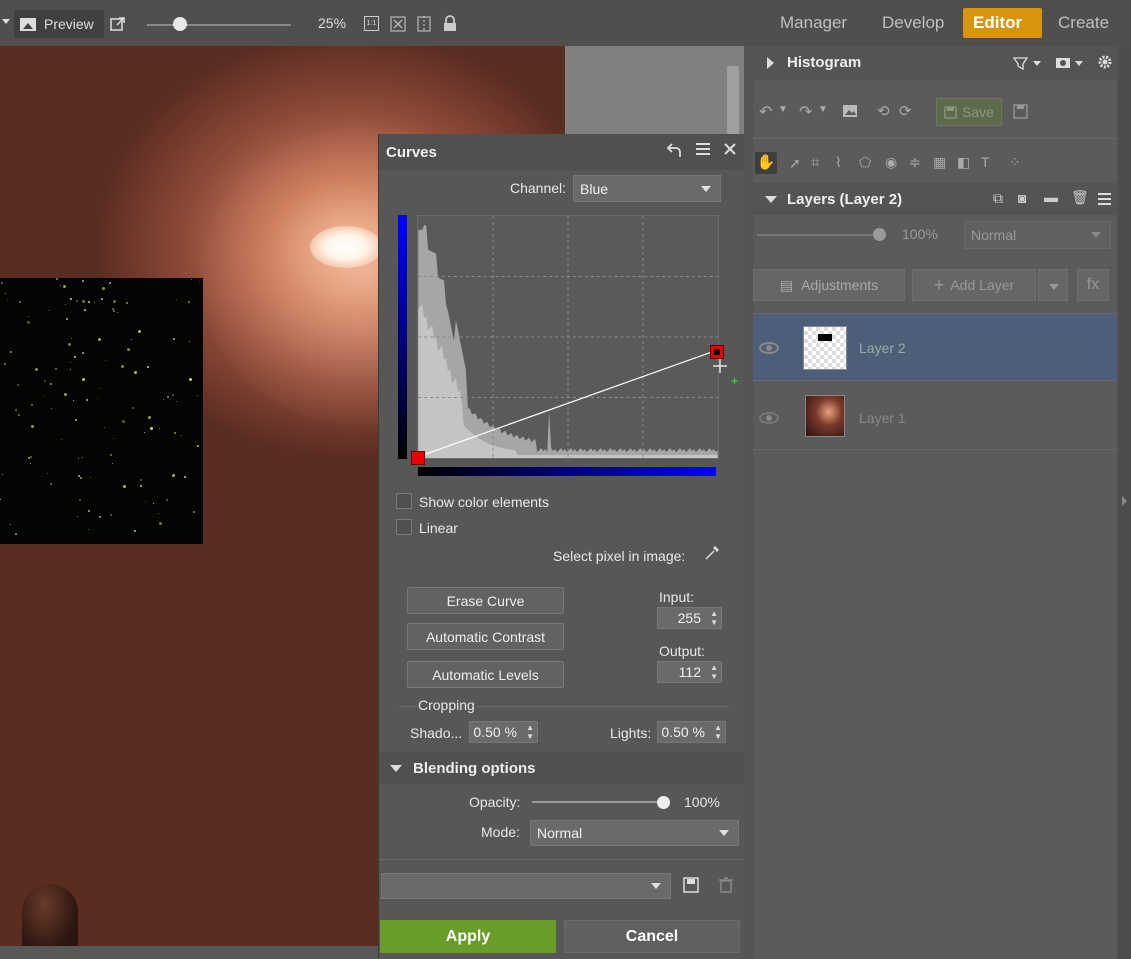  I want to click on tab-manager: Manager, so click(813, 23).